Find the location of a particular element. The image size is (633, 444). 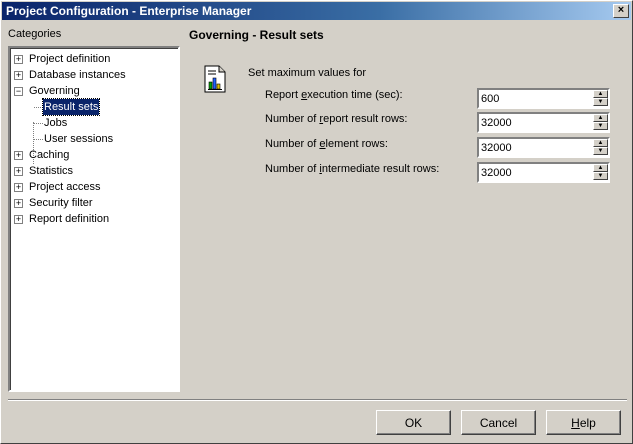

report-chart-icon is located at coordinates (215, 79).